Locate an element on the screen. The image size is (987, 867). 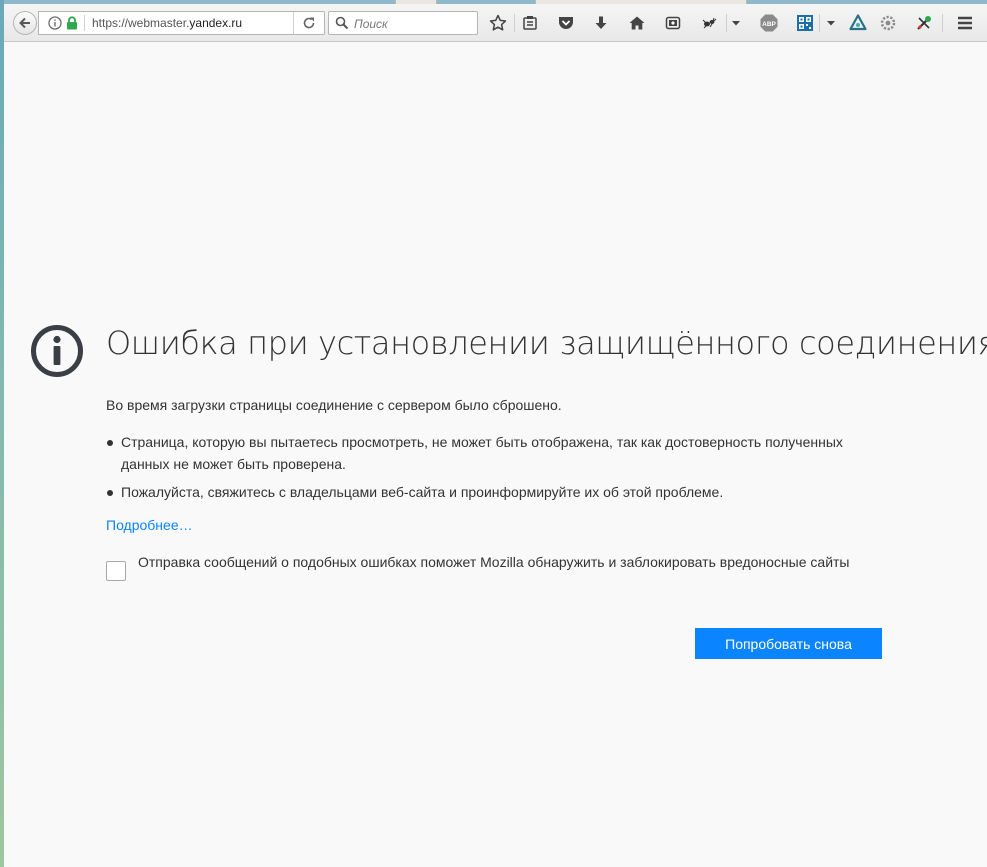
hamburger-menu-icon is located at coordinates (965, 23).